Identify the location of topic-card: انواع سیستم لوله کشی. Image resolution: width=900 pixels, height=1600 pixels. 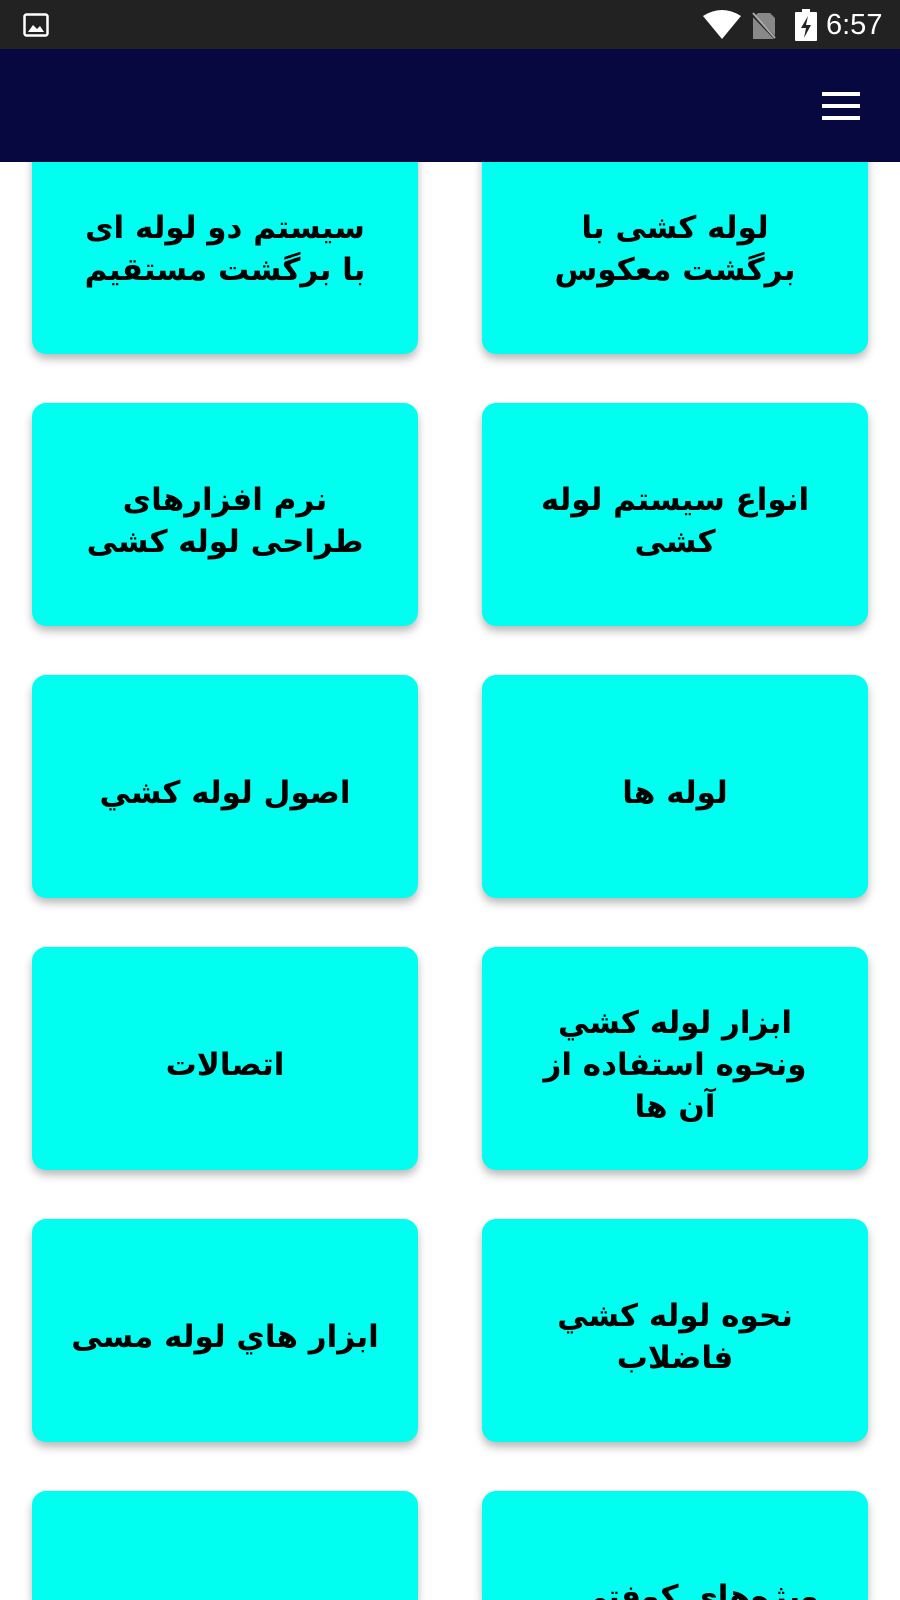
(675, 514).